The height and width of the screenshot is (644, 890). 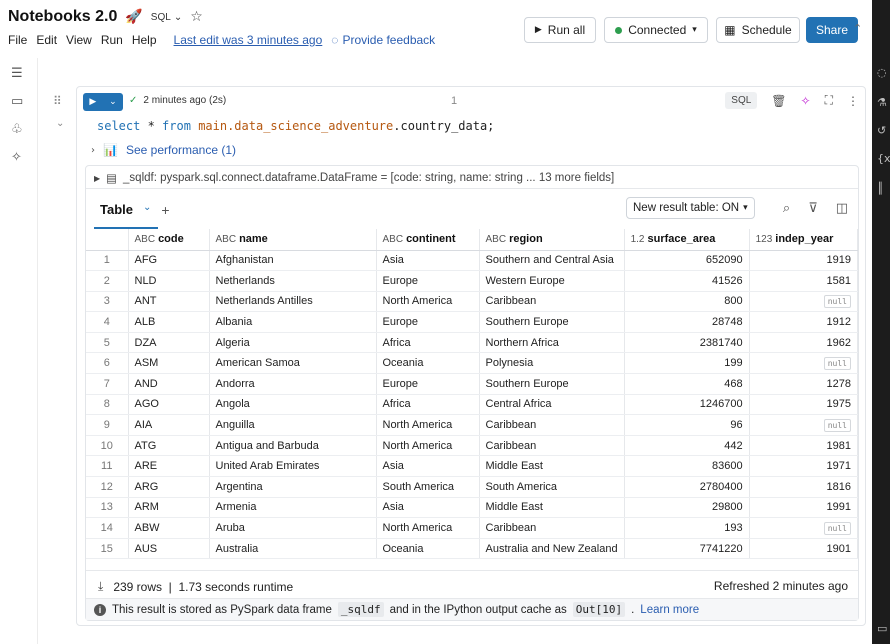 I want to click on run-cell-button: ▶ ⌄, so click(x=103, y=102).